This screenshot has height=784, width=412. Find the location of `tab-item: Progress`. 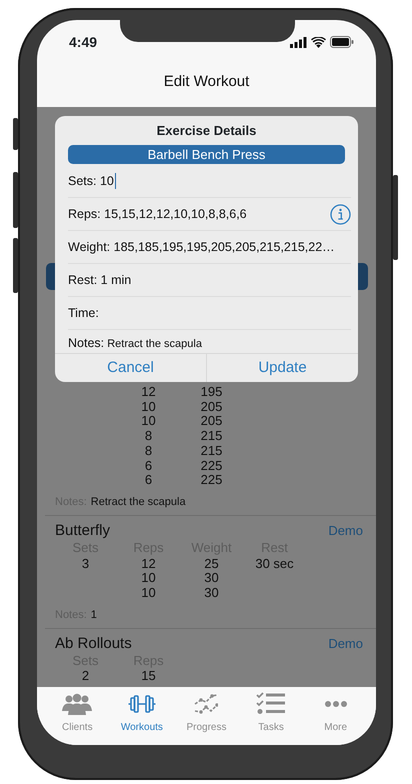

tab-item: Progress is located at coordinates (206, 718).